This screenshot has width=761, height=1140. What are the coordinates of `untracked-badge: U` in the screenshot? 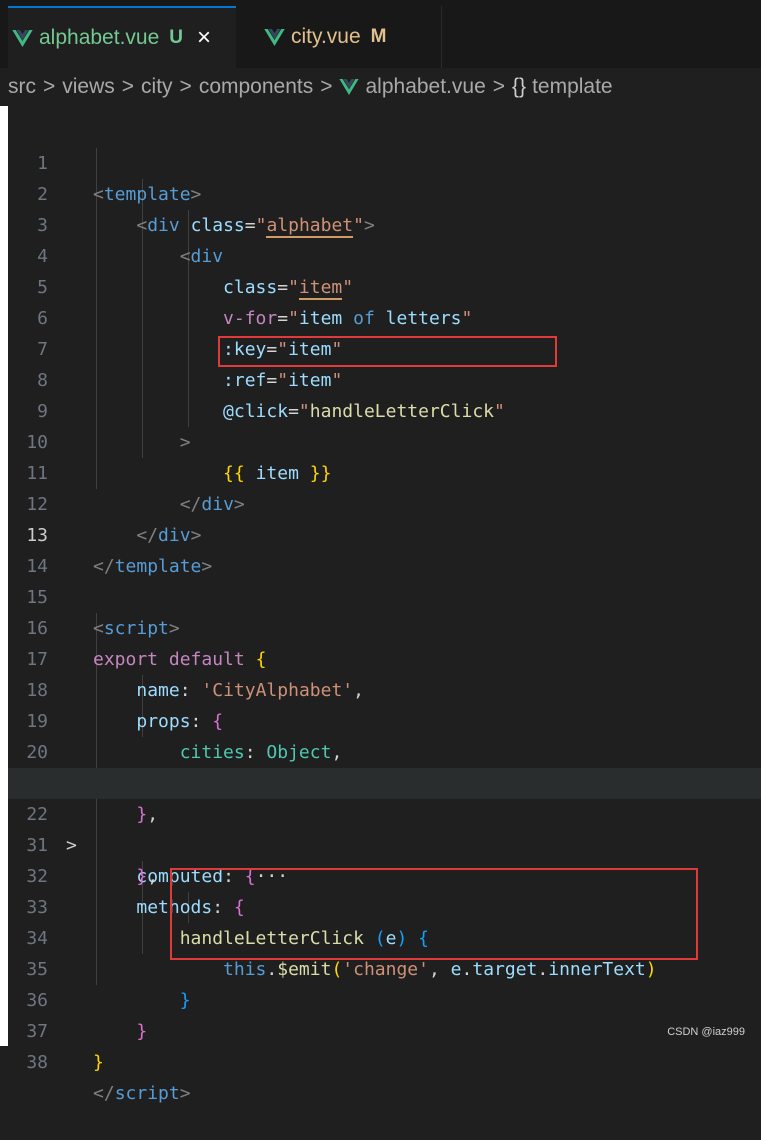 It's located at (176, 37).